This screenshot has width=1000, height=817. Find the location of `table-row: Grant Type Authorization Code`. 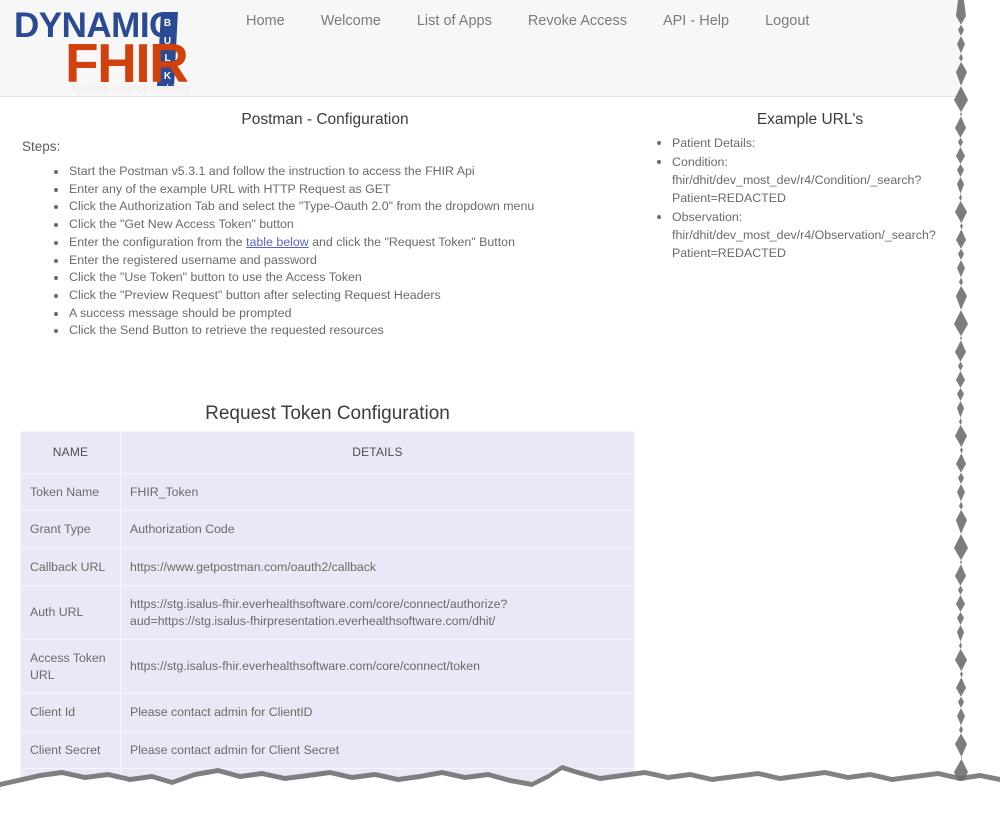

table-row: Grant Type Authorization Code is located at coordinates (327, 529).